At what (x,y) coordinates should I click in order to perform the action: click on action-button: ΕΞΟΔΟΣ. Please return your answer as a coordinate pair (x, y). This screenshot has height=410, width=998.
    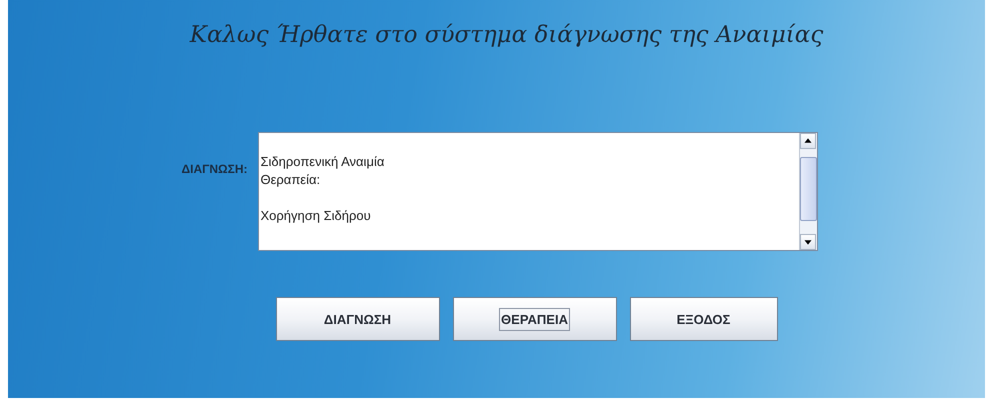
    Looking at the image, I should click on (704, 319).